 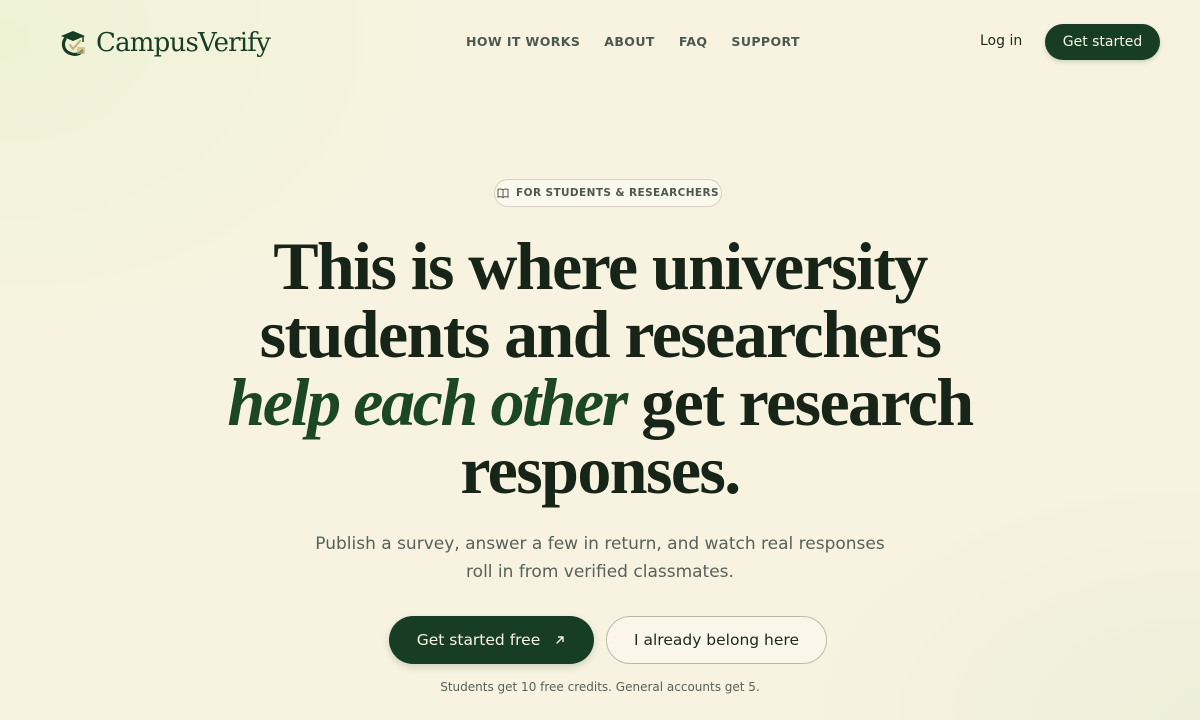 What do you see at coordinates (600, 266) in the screenshot?
I see `headline-line-1: This is where university` at bounding box center [600, 266].